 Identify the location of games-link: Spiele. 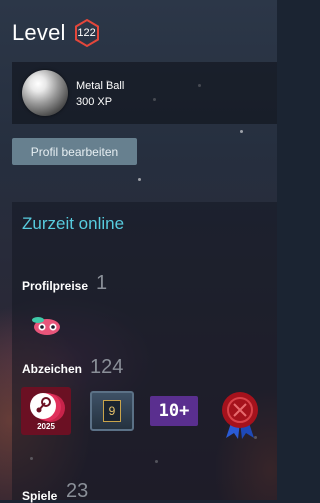
(39, 496).